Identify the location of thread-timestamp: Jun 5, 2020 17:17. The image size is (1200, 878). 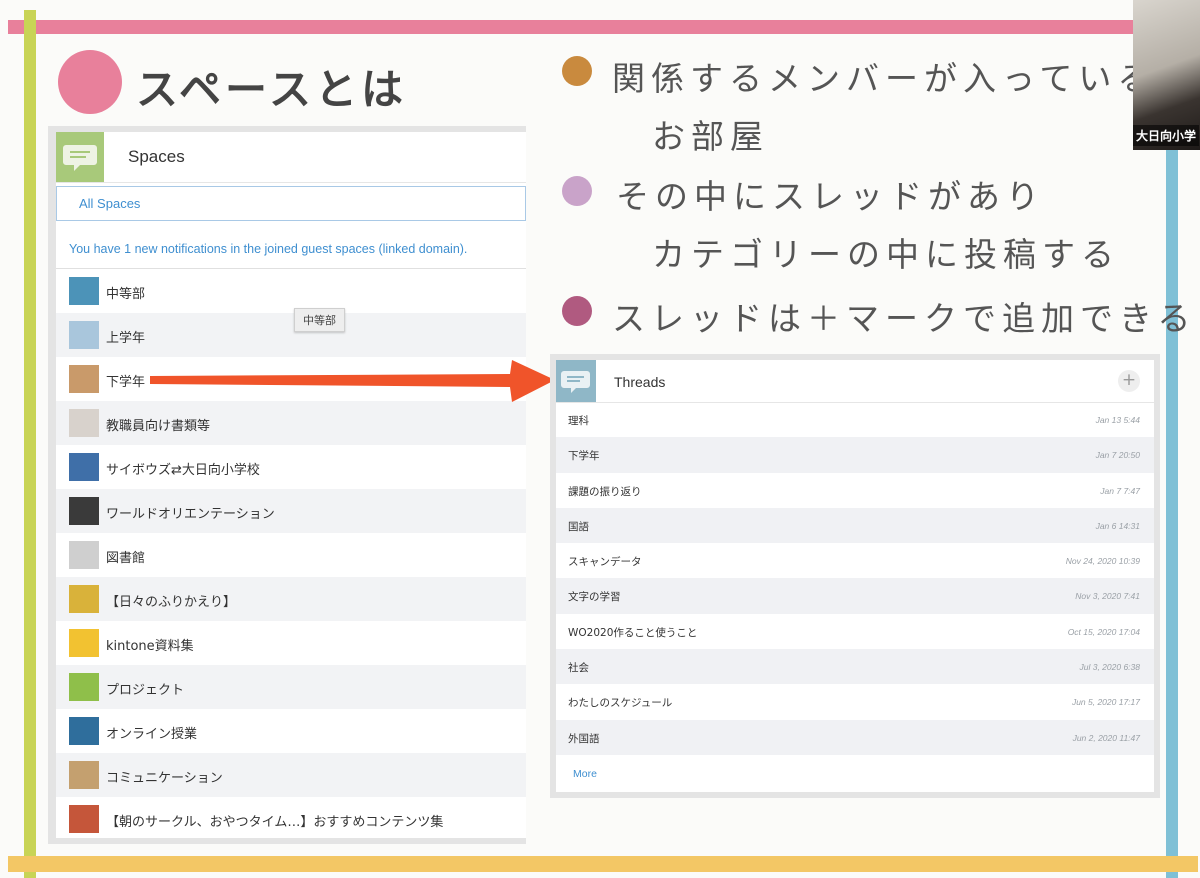
(1105, 702).